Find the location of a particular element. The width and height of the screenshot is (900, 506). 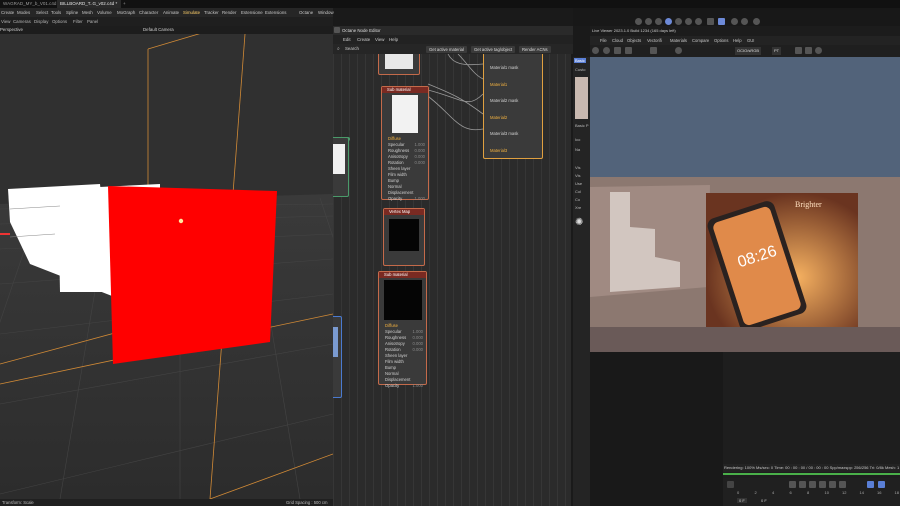

attr-item: Col is located at coordinates (578, 191).